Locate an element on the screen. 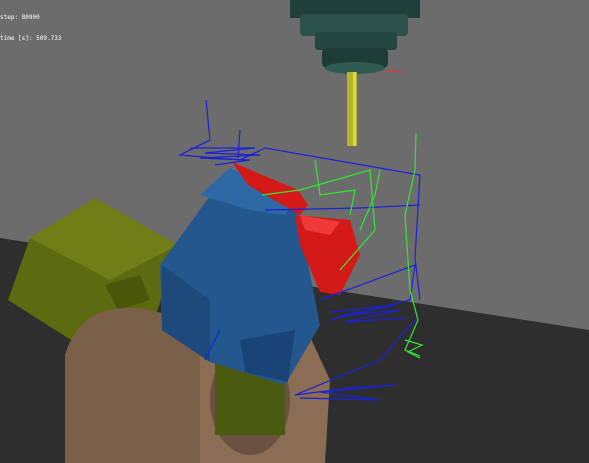 Image resolution: width=589 pixels, height=463 pixels. sim-status-overlay: step: 80900 time [s]: 509.733 is located at coordinates (30, 24).